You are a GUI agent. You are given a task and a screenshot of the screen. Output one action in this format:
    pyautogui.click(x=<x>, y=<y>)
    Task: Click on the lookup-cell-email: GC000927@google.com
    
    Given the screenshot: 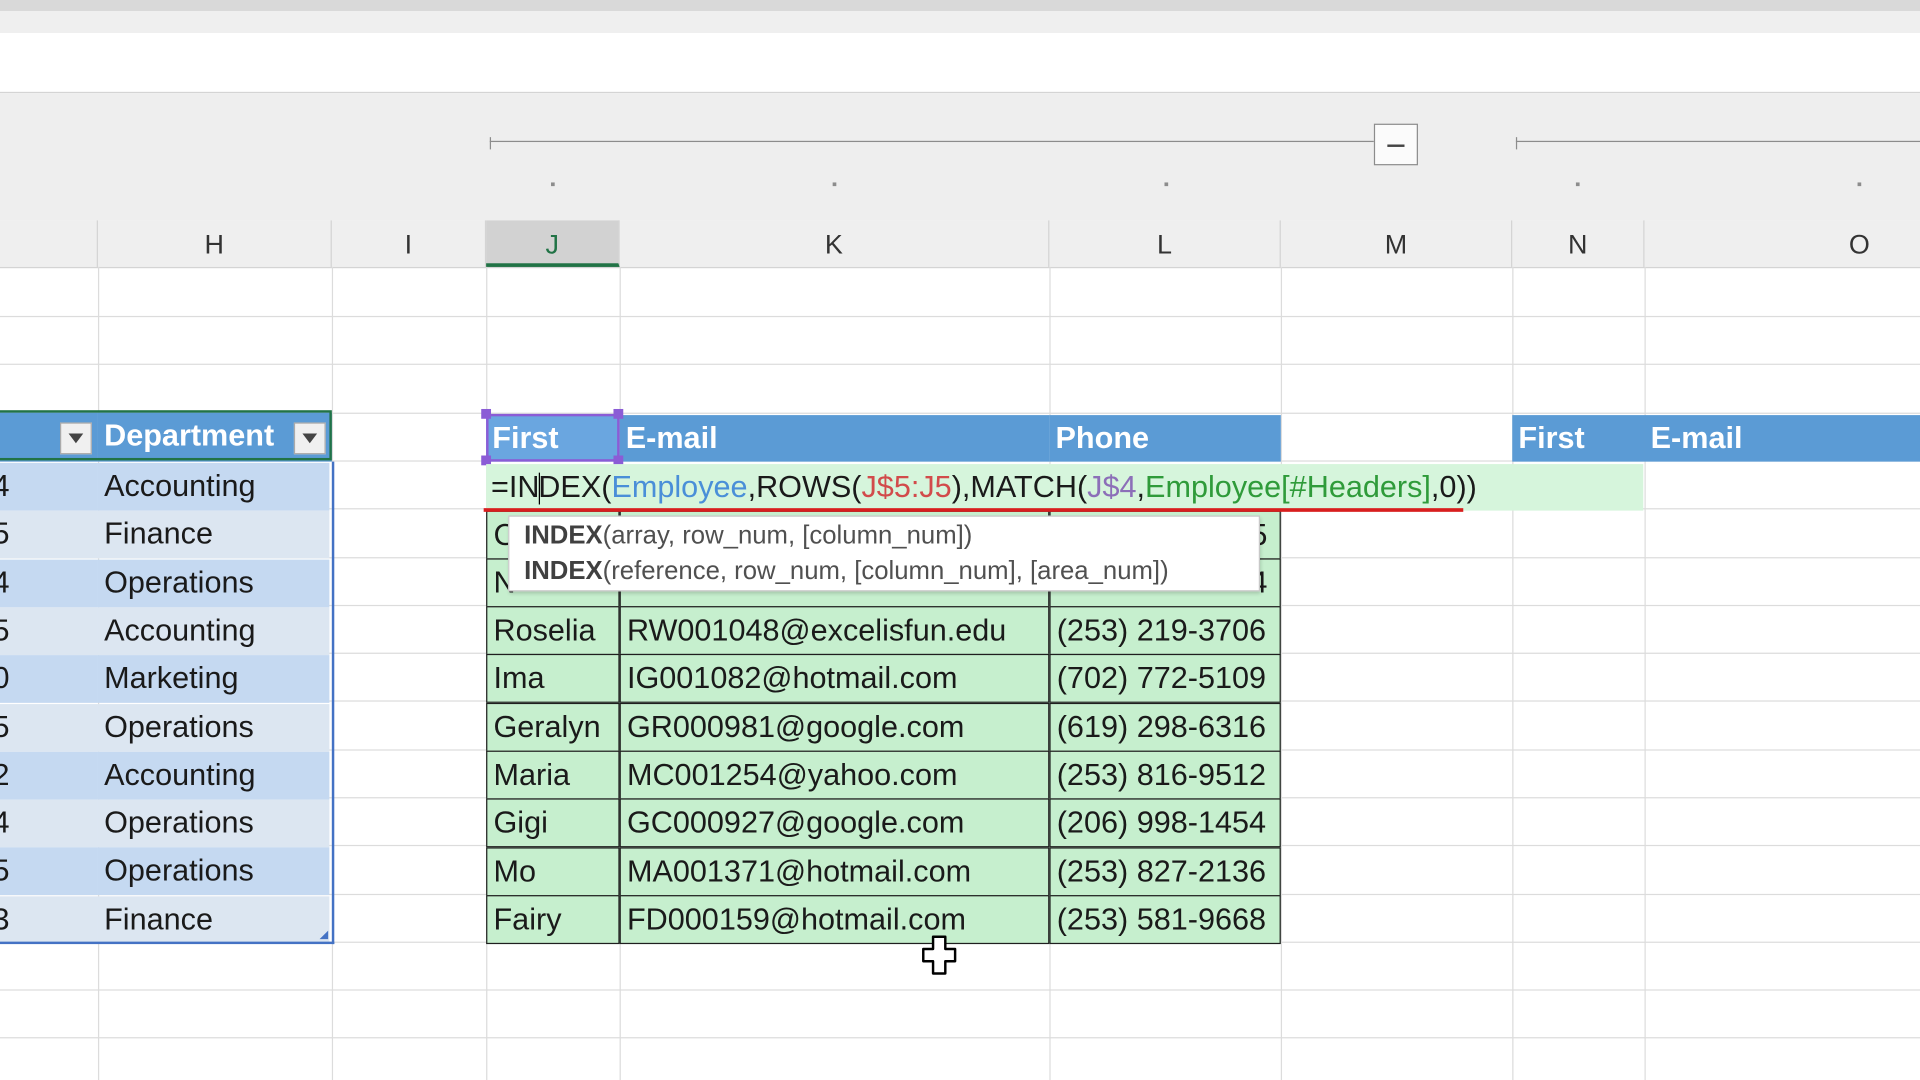 What is the action you would take?
    pyautogui.click(x=834, y=823)
    